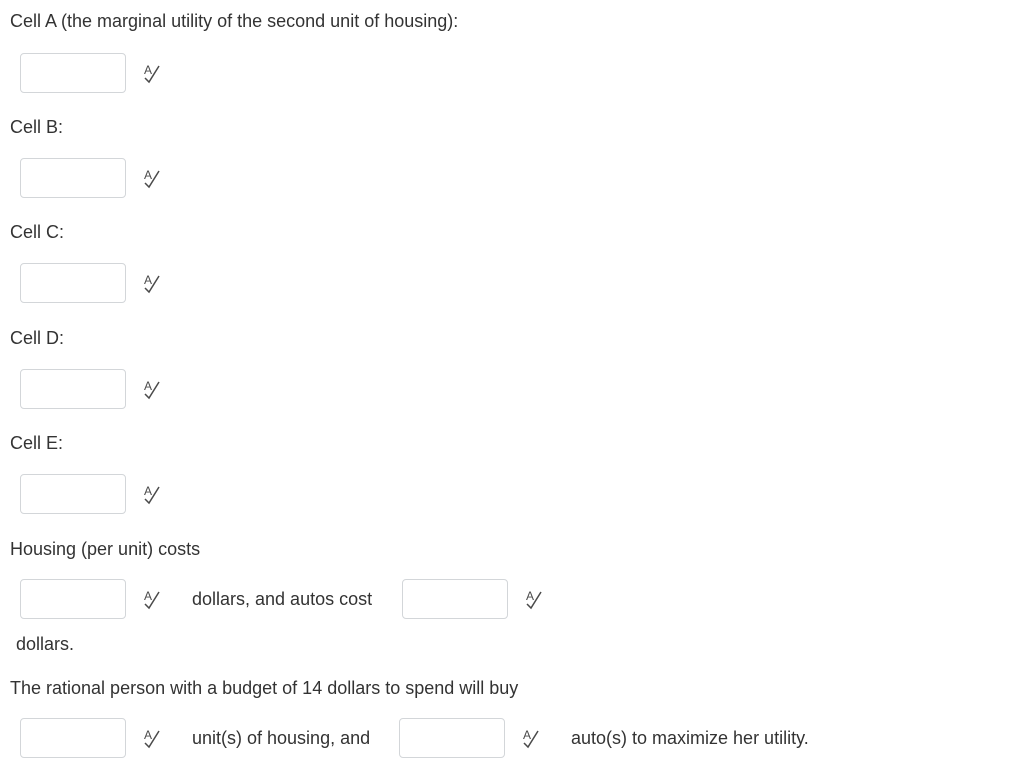  Describe the element at coordinates (37, 127) in the screenshot. I see `cell-b-label: Cell B:` at that location.